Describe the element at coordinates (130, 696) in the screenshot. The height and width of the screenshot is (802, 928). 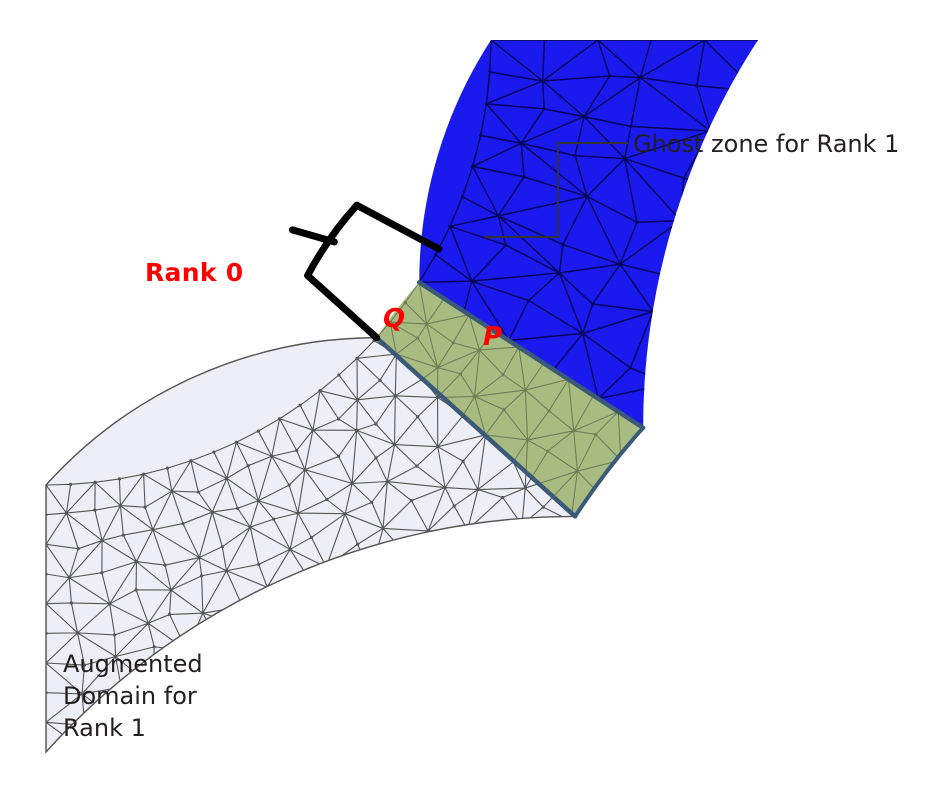
I see `augmented-domain-label-line2: Domain for` at that location.